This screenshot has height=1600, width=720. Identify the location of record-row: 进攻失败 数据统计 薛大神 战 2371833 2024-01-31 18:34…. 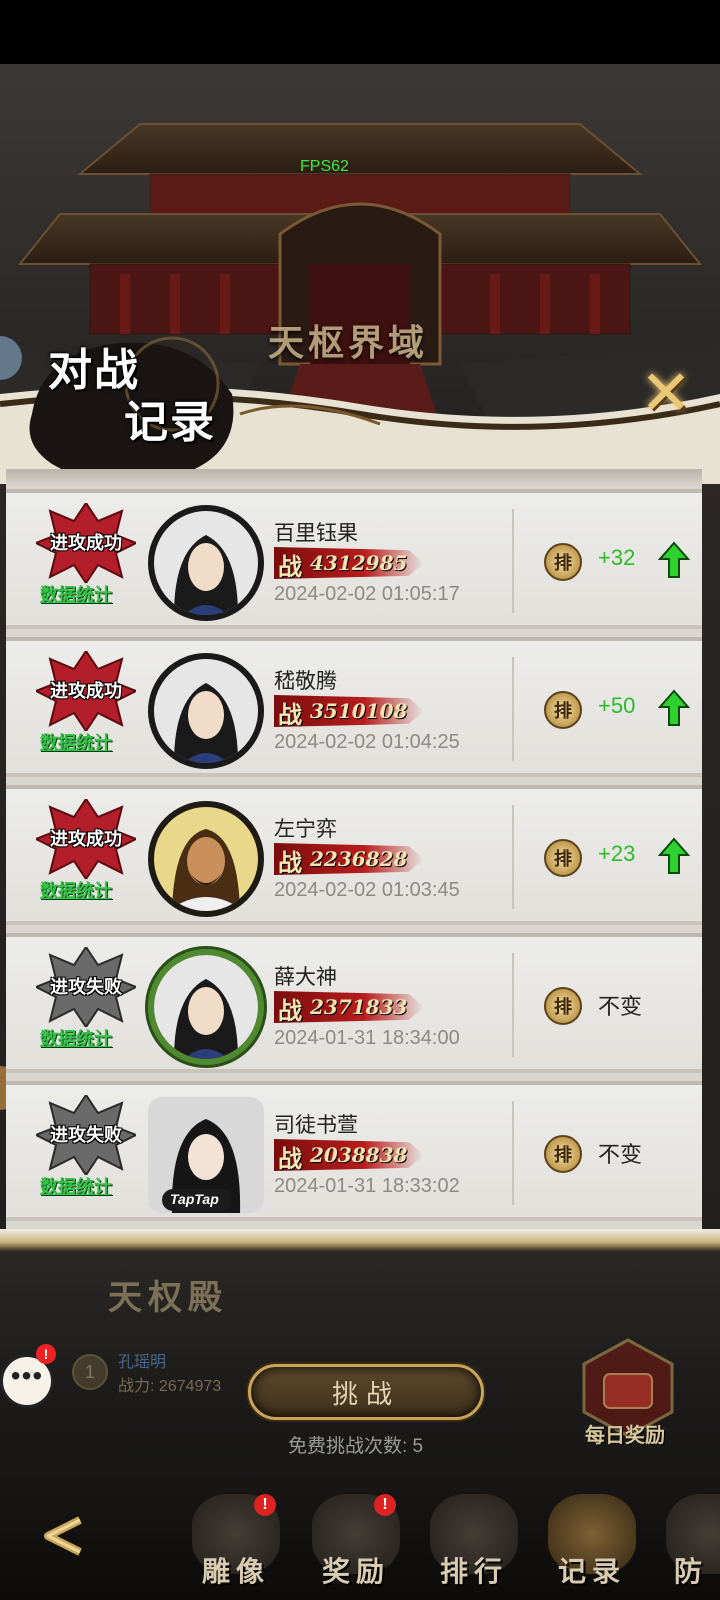
(354, 1003).